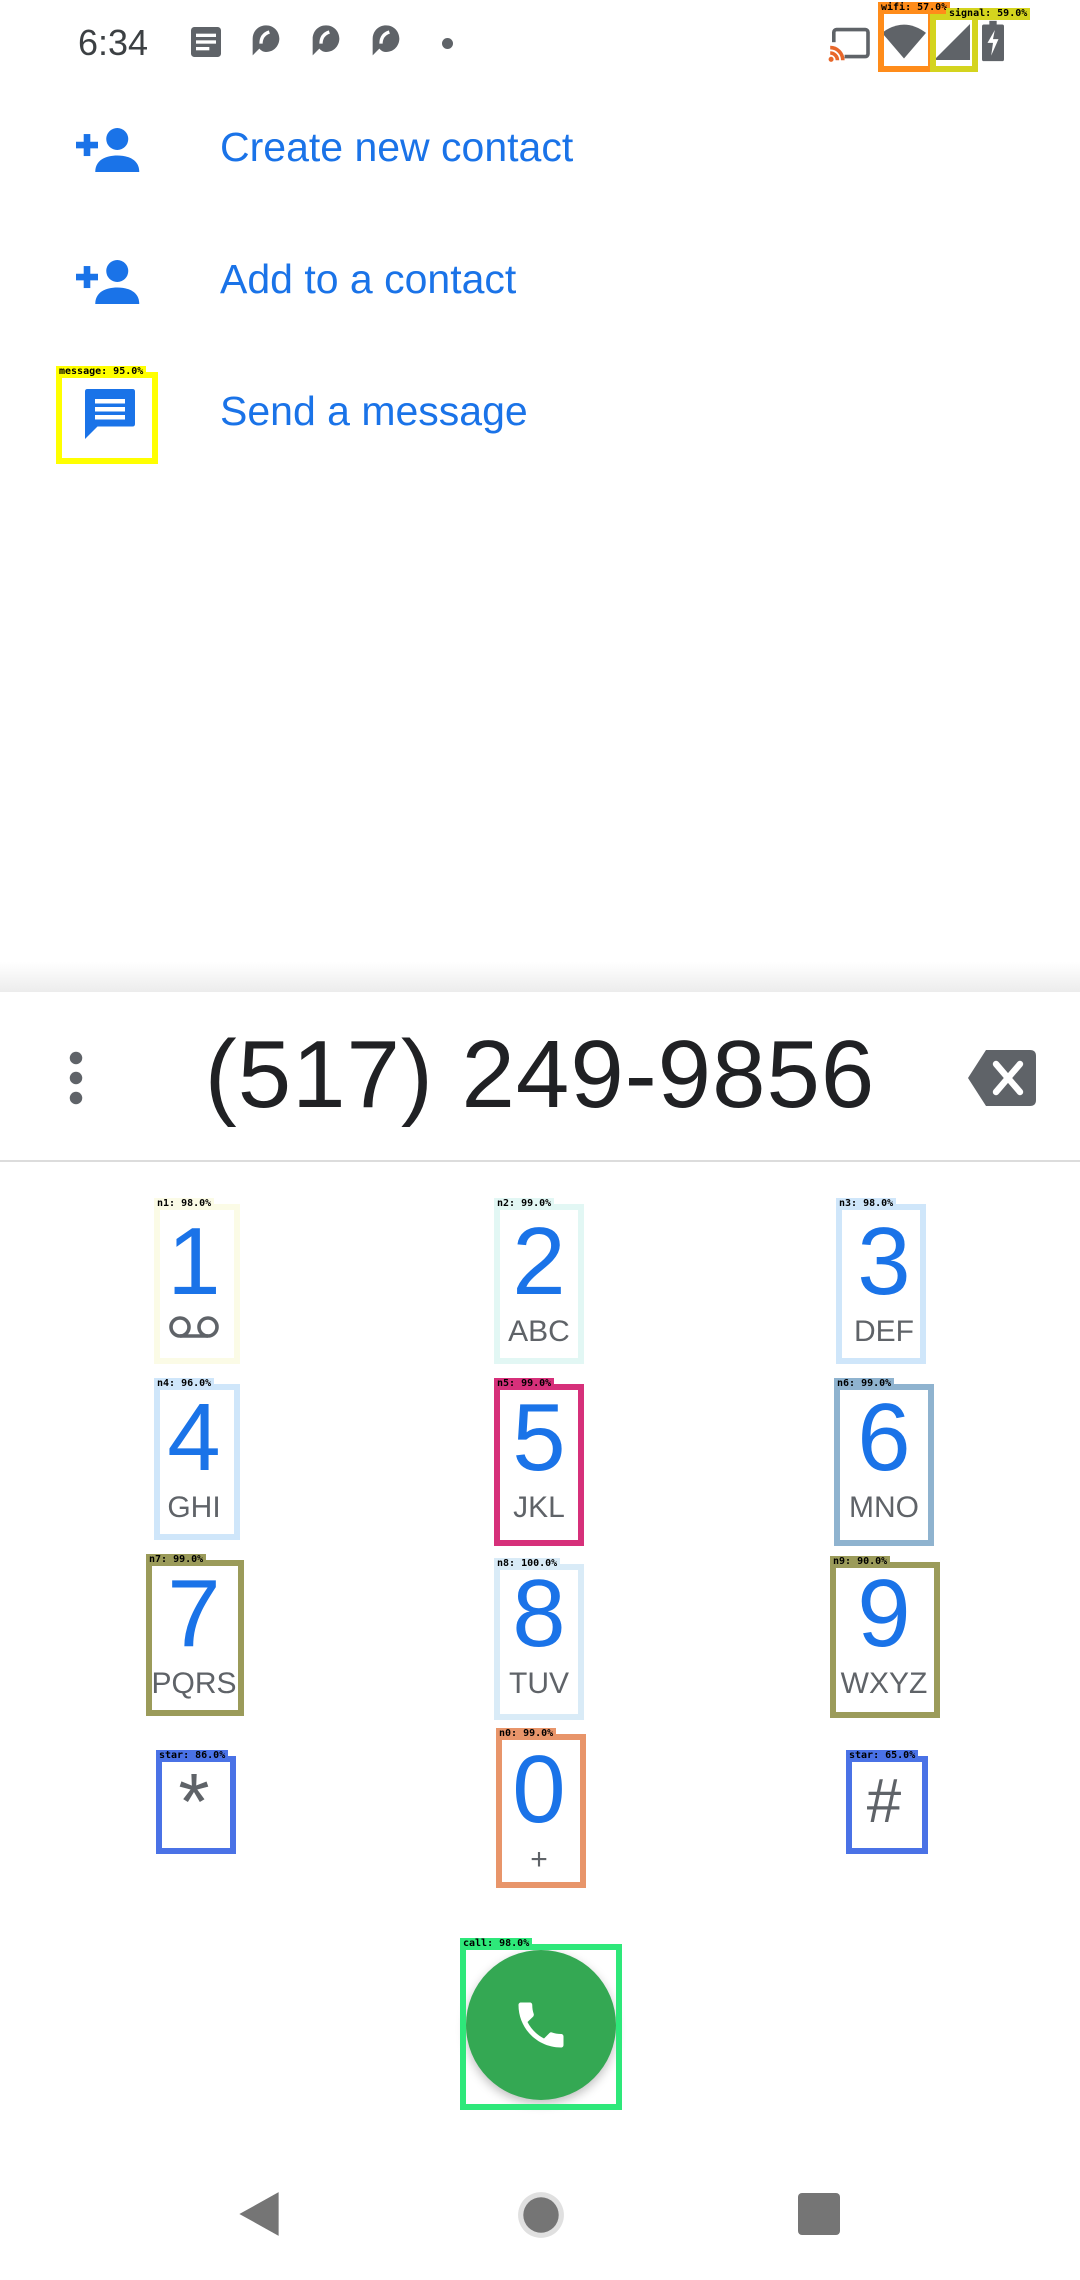  What do you see at coordinates (1002, 1078) in the screenshot?
I see `backspace-icon` at bounding box center [1002, 1078].